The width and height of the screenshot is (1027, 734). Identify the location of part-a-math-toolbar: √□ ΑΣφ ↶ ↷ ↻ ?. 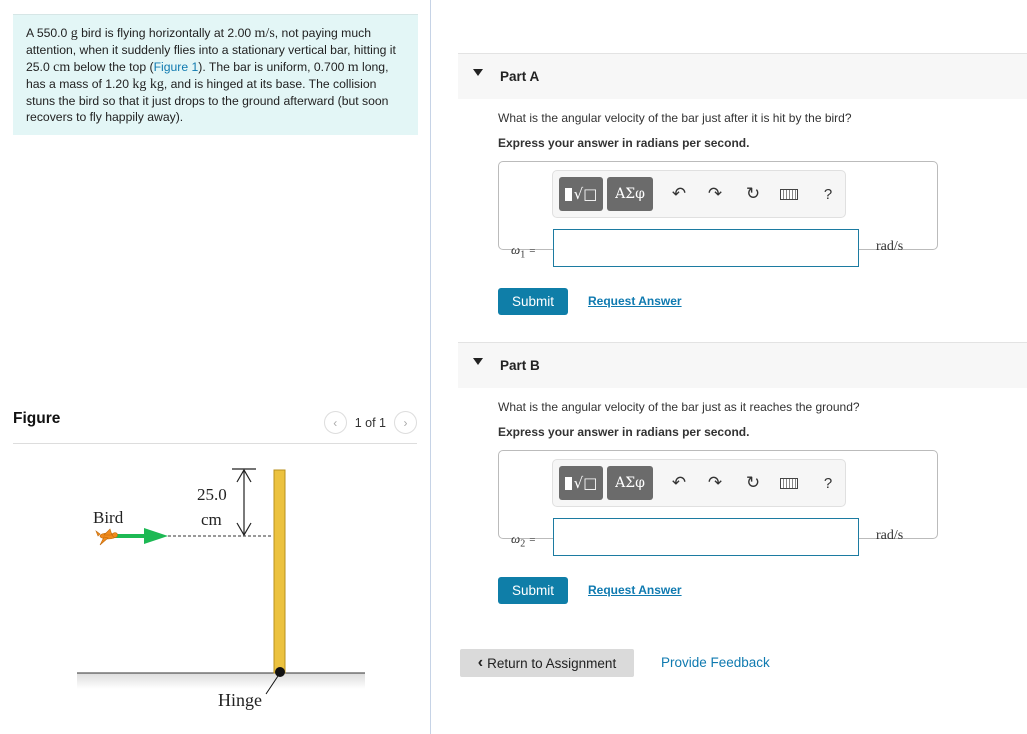
(699, 194).